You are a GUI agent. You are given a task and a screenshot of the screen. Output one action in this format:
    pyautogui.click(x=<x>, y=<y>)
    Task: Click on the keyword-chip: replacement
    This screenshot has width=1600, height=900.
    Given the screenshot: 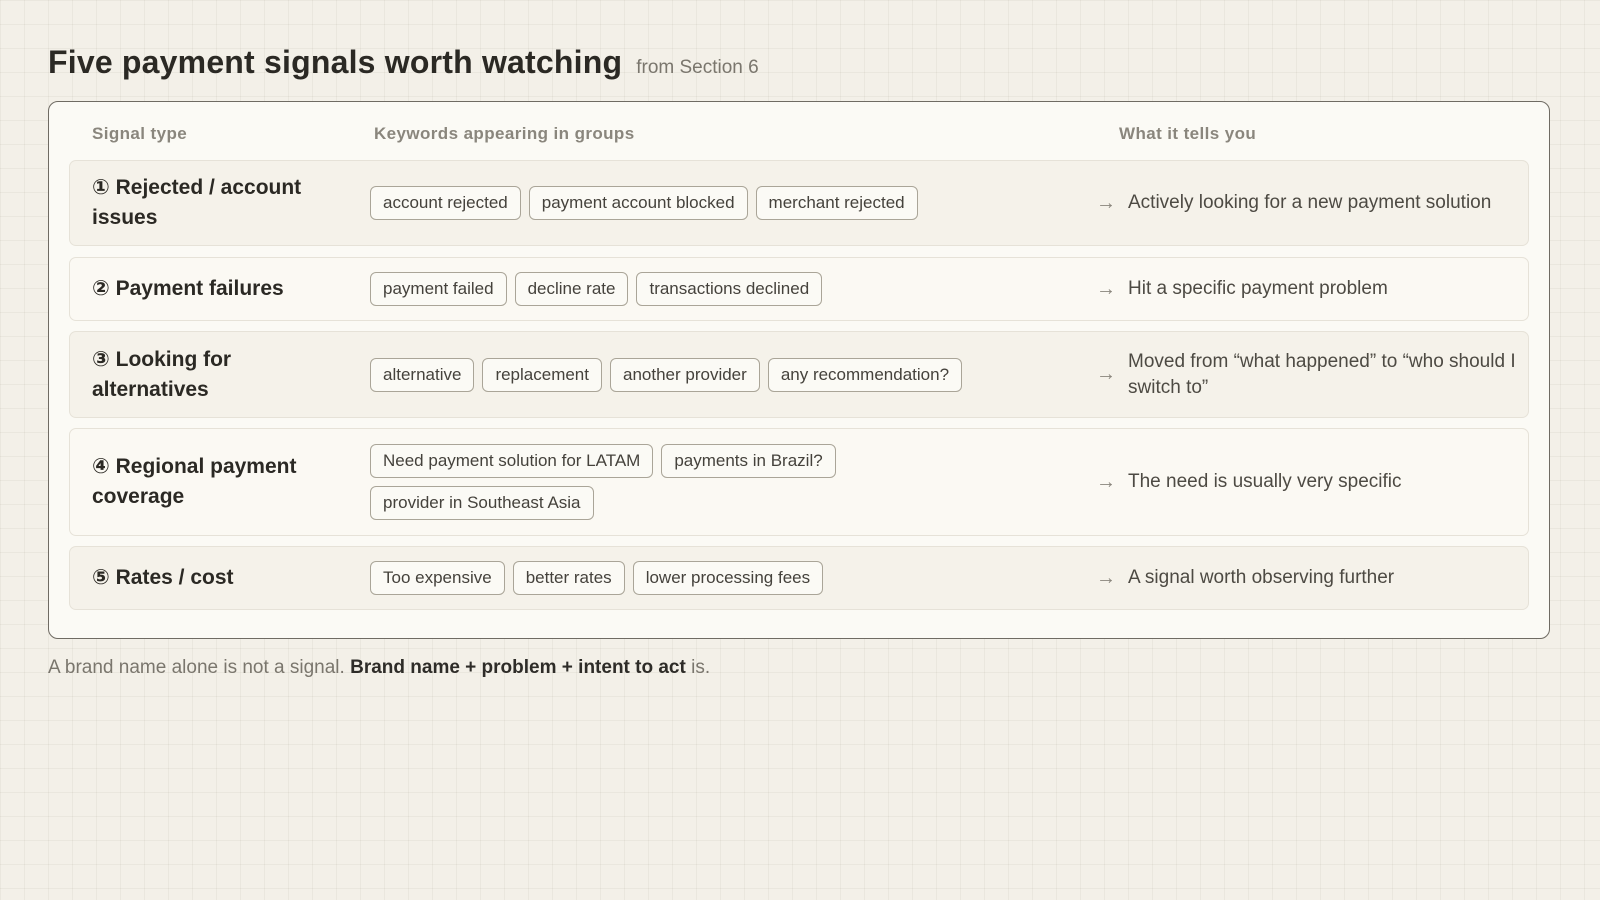 What is the action you would take?
    pyautogui.click(x=542, y=374)
    